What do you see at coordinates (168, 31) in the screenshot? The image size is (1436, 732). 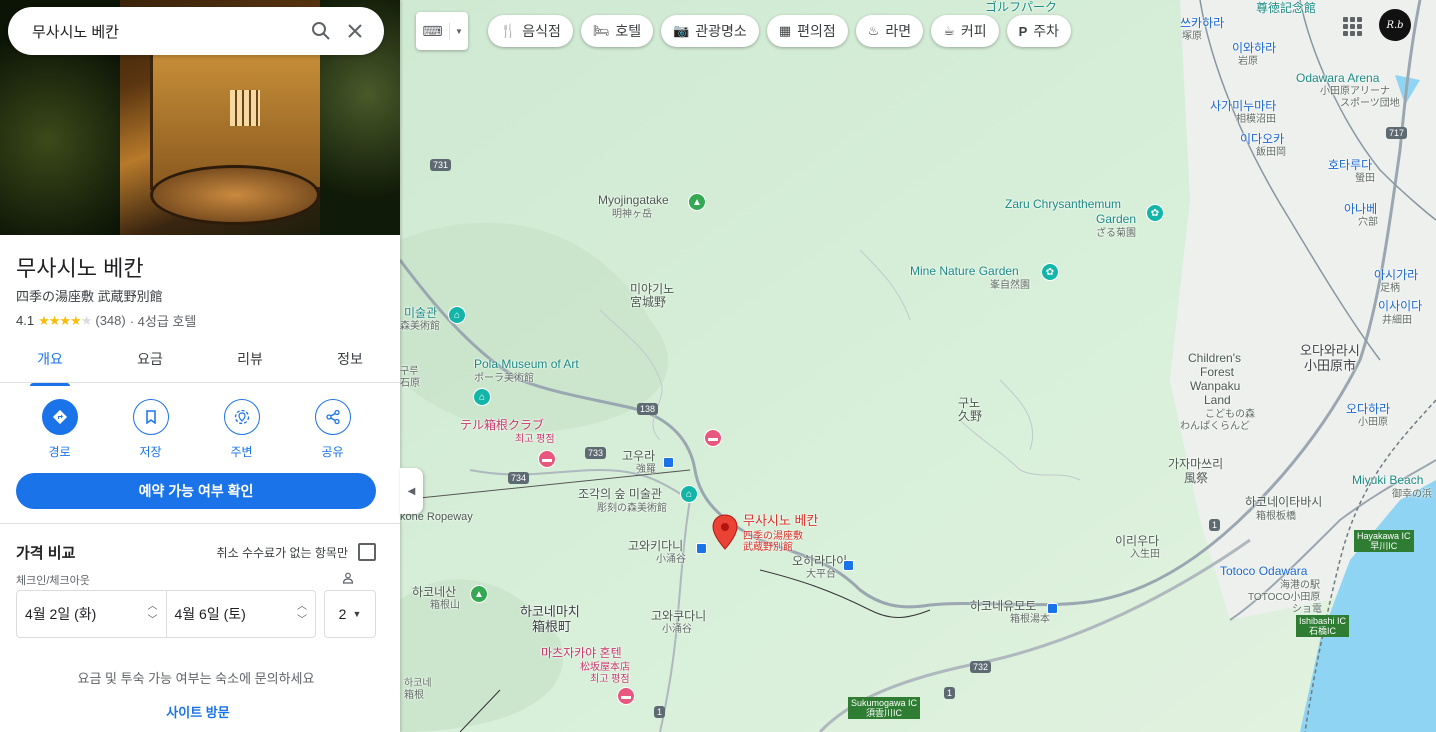 I see `search-input: 무사시노 베칸` at bounding box center [168, 31].